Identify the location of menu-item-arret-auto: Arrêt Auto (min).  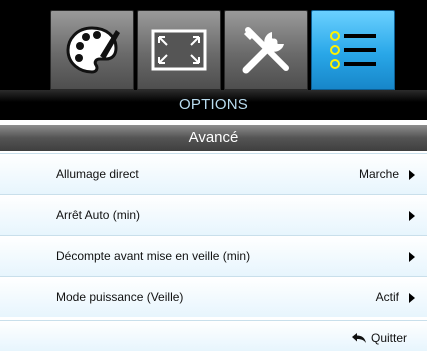
(213, 214).